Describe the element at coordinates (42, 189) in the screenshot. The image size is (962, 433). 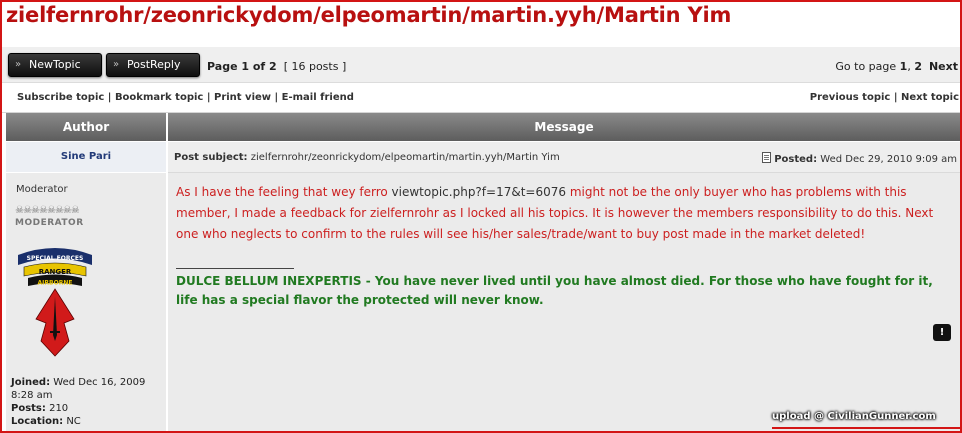
I see `user-rank: Moderator` at that location.